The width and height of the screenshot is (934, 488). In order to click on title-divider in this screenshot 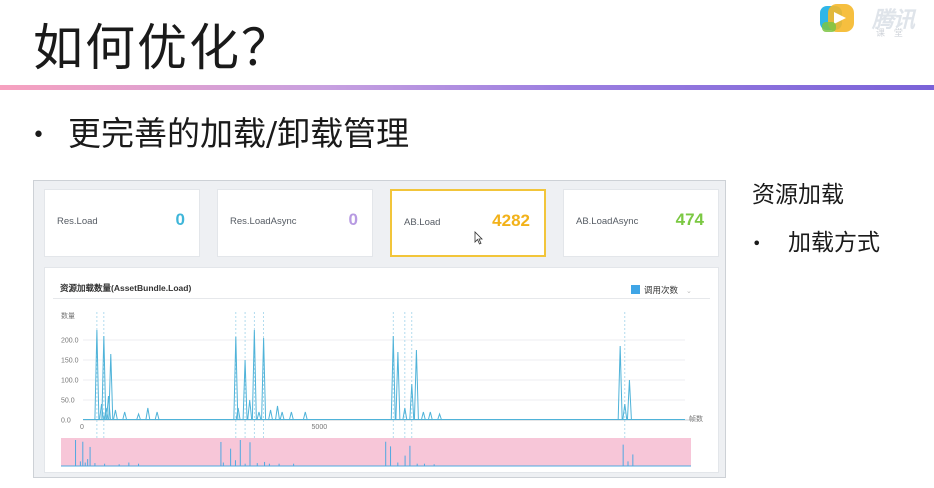, I will do `click(467, 87)`.